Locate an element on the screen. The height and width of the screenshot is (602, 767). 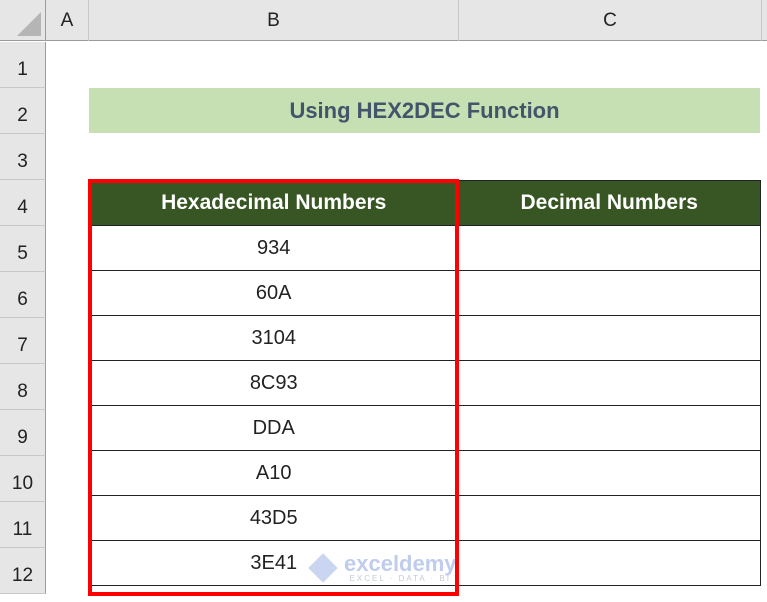
sheet-title: Using HEX2DEC Function is located at coordinates (424, 110).